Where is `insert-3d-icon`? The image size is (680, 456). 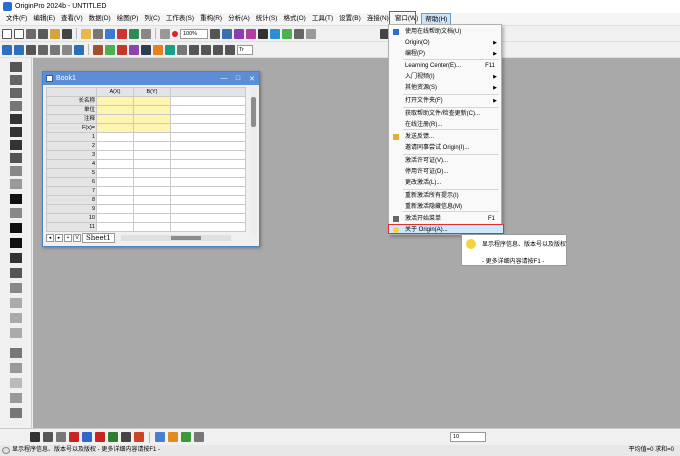
insert-3d-icon is located at coordinates (16, 333).